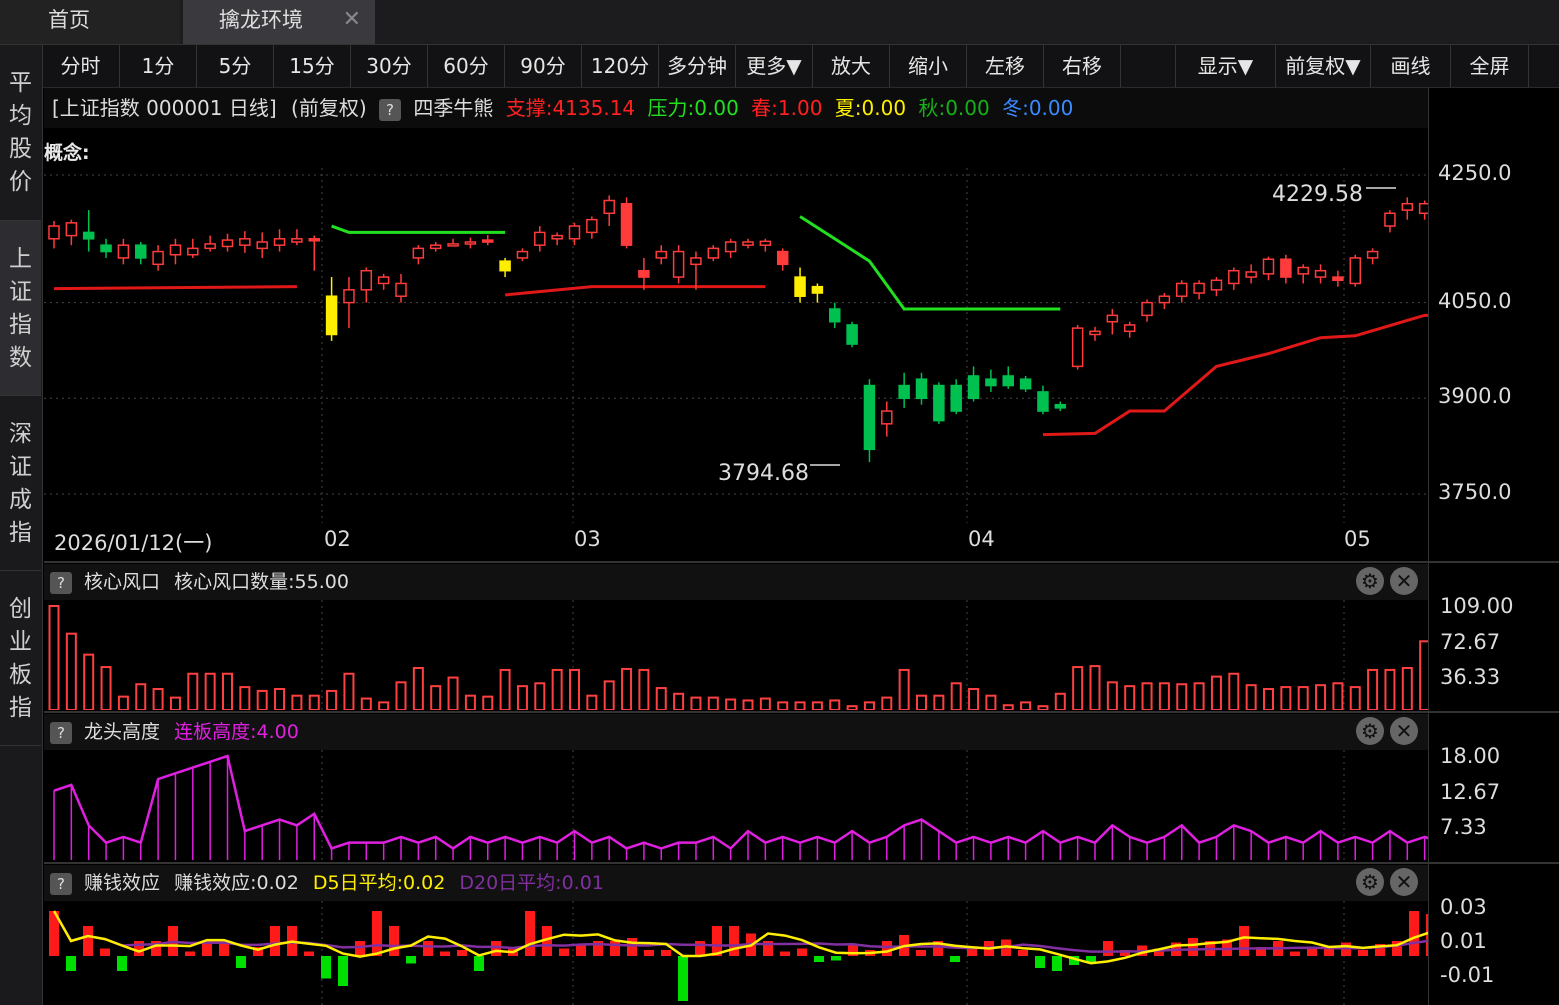 This screenshot has width=1559, height=1005. I want to click on toolbar-button-16: 前复权▼, so click(1323, 66).